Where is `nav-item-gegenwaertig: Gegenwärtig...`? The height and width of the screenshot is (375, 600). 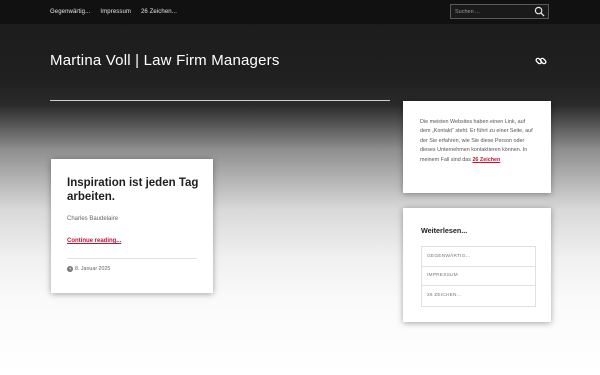
nav-item-gegenwaertig: Gegenwärtig... is located at coordinates (70, 12).